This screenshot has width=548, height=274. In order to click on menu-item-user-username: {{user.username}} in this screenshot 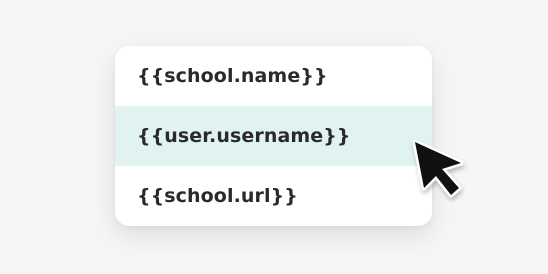, I will do `click(273, 136)`.